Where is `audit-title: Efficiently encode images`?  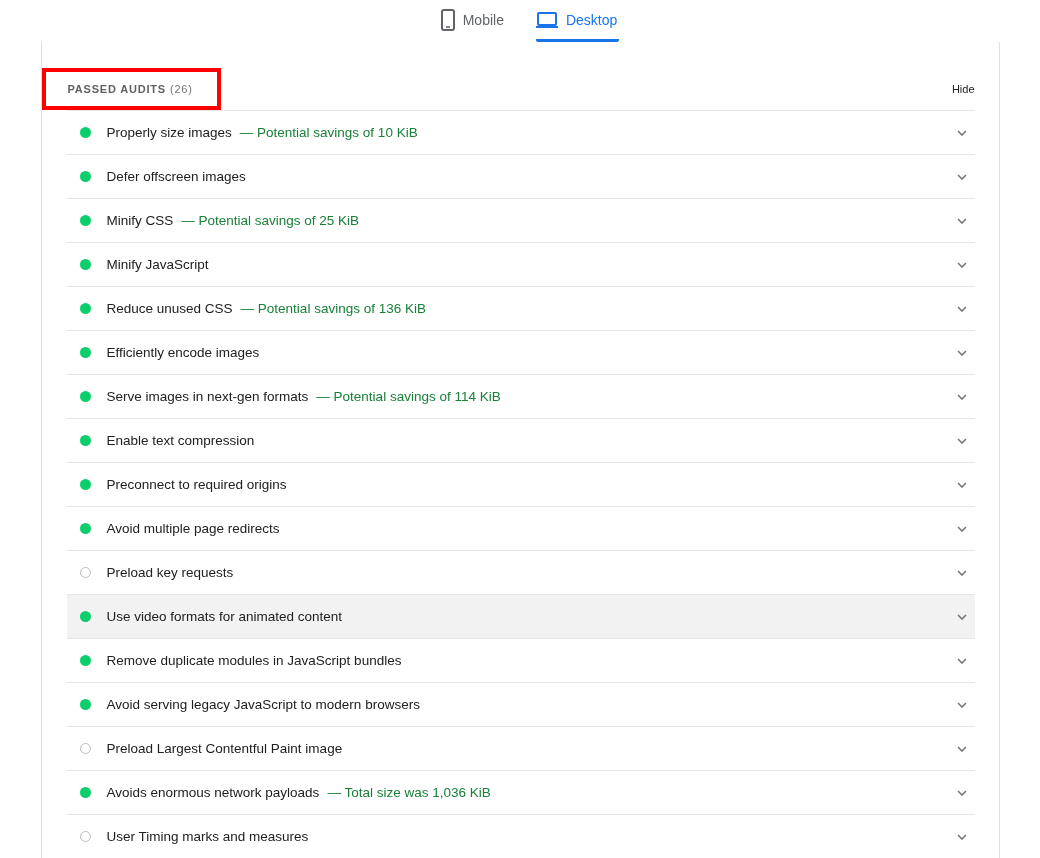 audit-title: Efficiently encode images is located at coordinates (183, 352).